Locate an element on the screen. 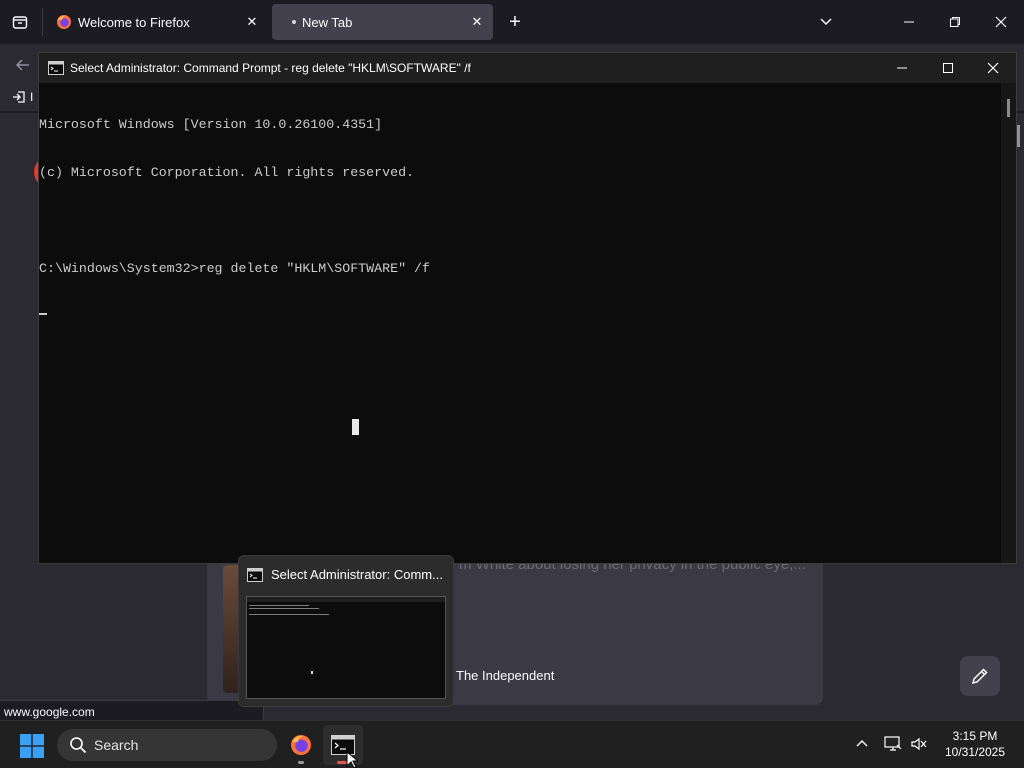  import-bookmarks-item: I is located at coordinates (22, 97).